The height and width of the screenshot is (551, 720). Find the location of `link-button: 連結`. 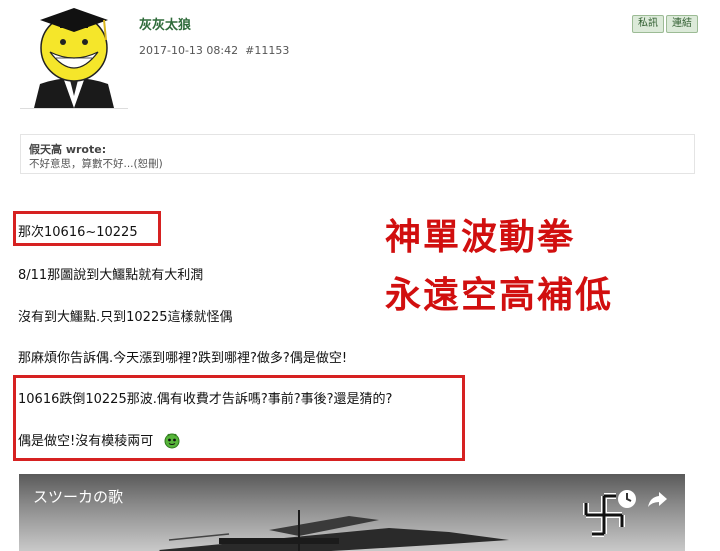

link-button: 連結 is located at coordinates (682, 24).